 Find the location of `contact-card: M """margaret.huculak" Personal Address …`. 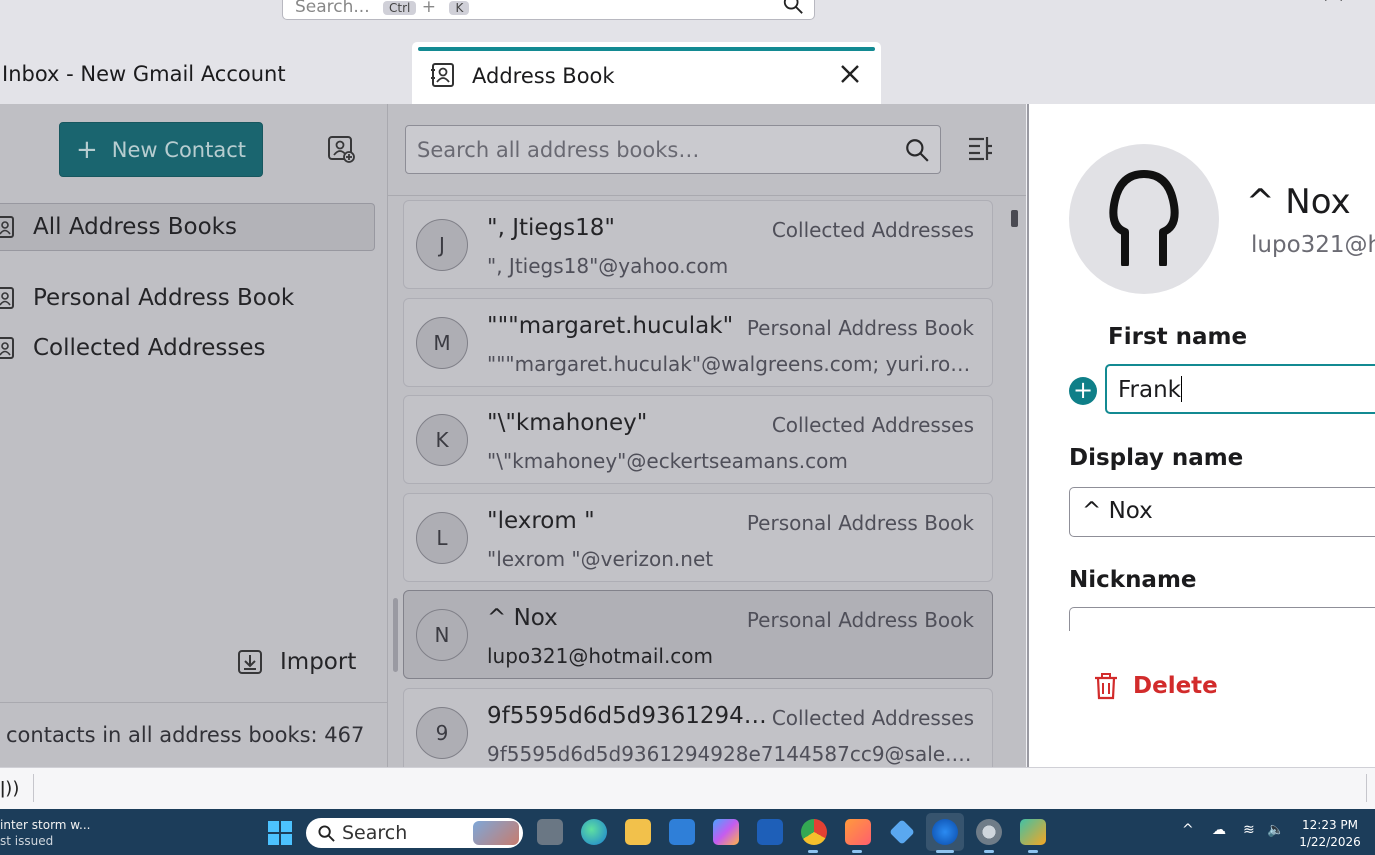

contact-card: M """margaret.huculak" Personal Address … is located at coordinates (698, 342).